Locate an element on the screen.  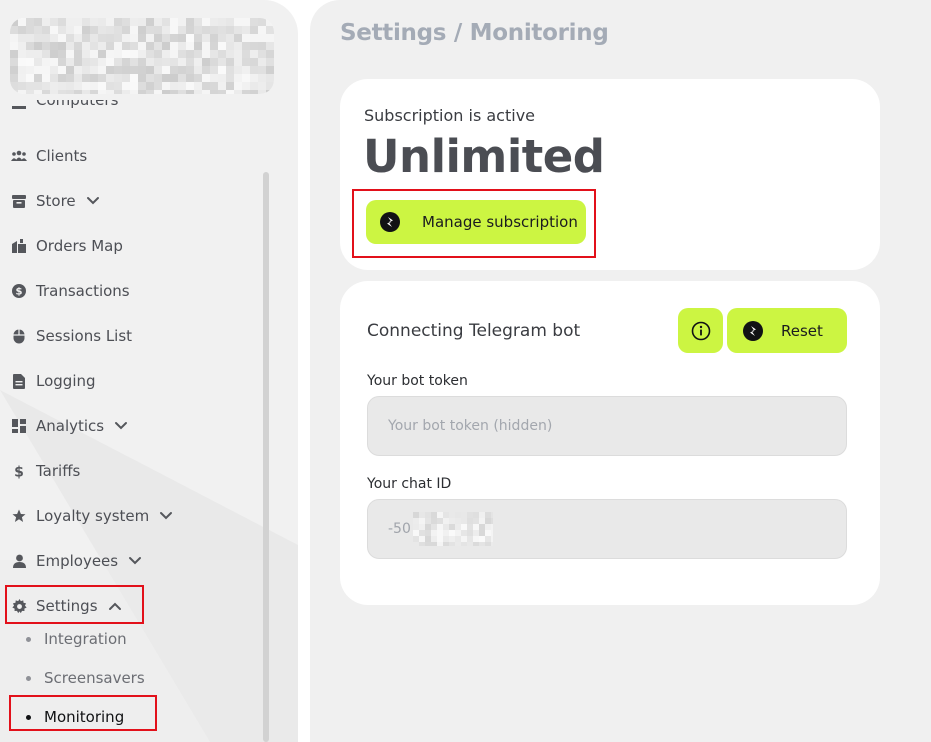
logo is located at coordinates (142, 56).